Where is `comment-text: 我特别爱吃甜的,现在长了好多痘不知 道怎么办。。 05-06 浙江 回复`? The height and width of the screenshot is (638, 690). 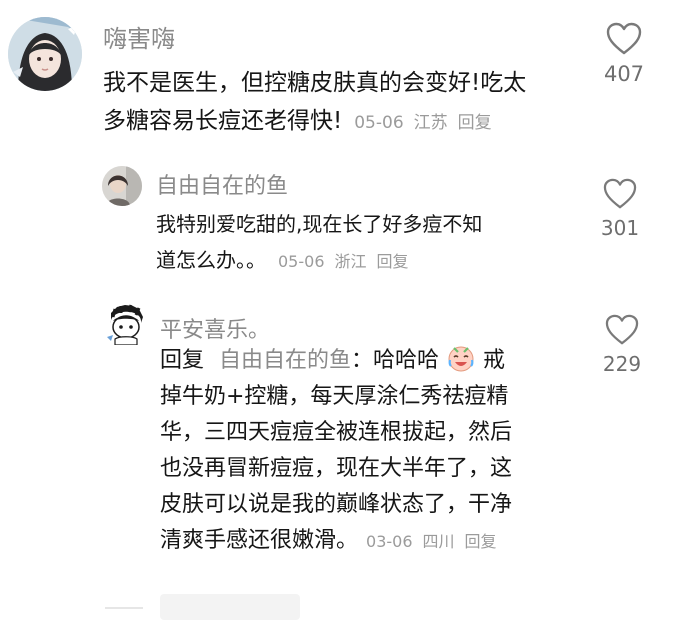 comment-text: 我特别爱吃甜的,现在长了好多痘不知 道怎么办。。 05-06 浙江 回复 is located at coordinates (376, 243).